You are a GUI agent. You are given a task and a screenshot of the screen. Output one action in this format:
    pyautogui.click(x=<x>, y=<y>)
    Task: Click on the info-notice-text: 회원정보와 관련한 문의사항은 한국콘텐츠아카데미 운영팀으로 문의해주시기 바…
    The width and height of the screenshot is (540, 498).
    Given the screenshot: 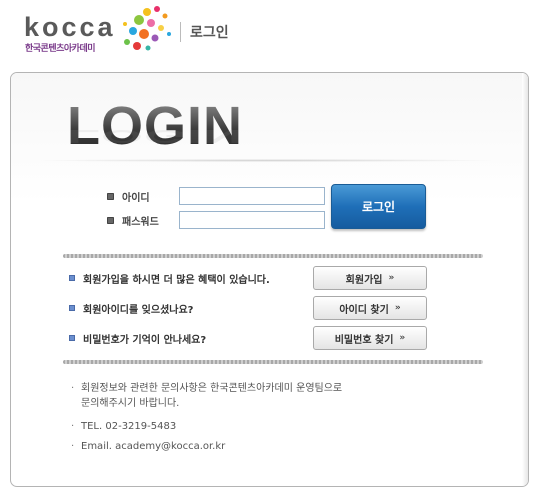 What is the action you would take?
    pyautogui.click(x=211, y=396)
    